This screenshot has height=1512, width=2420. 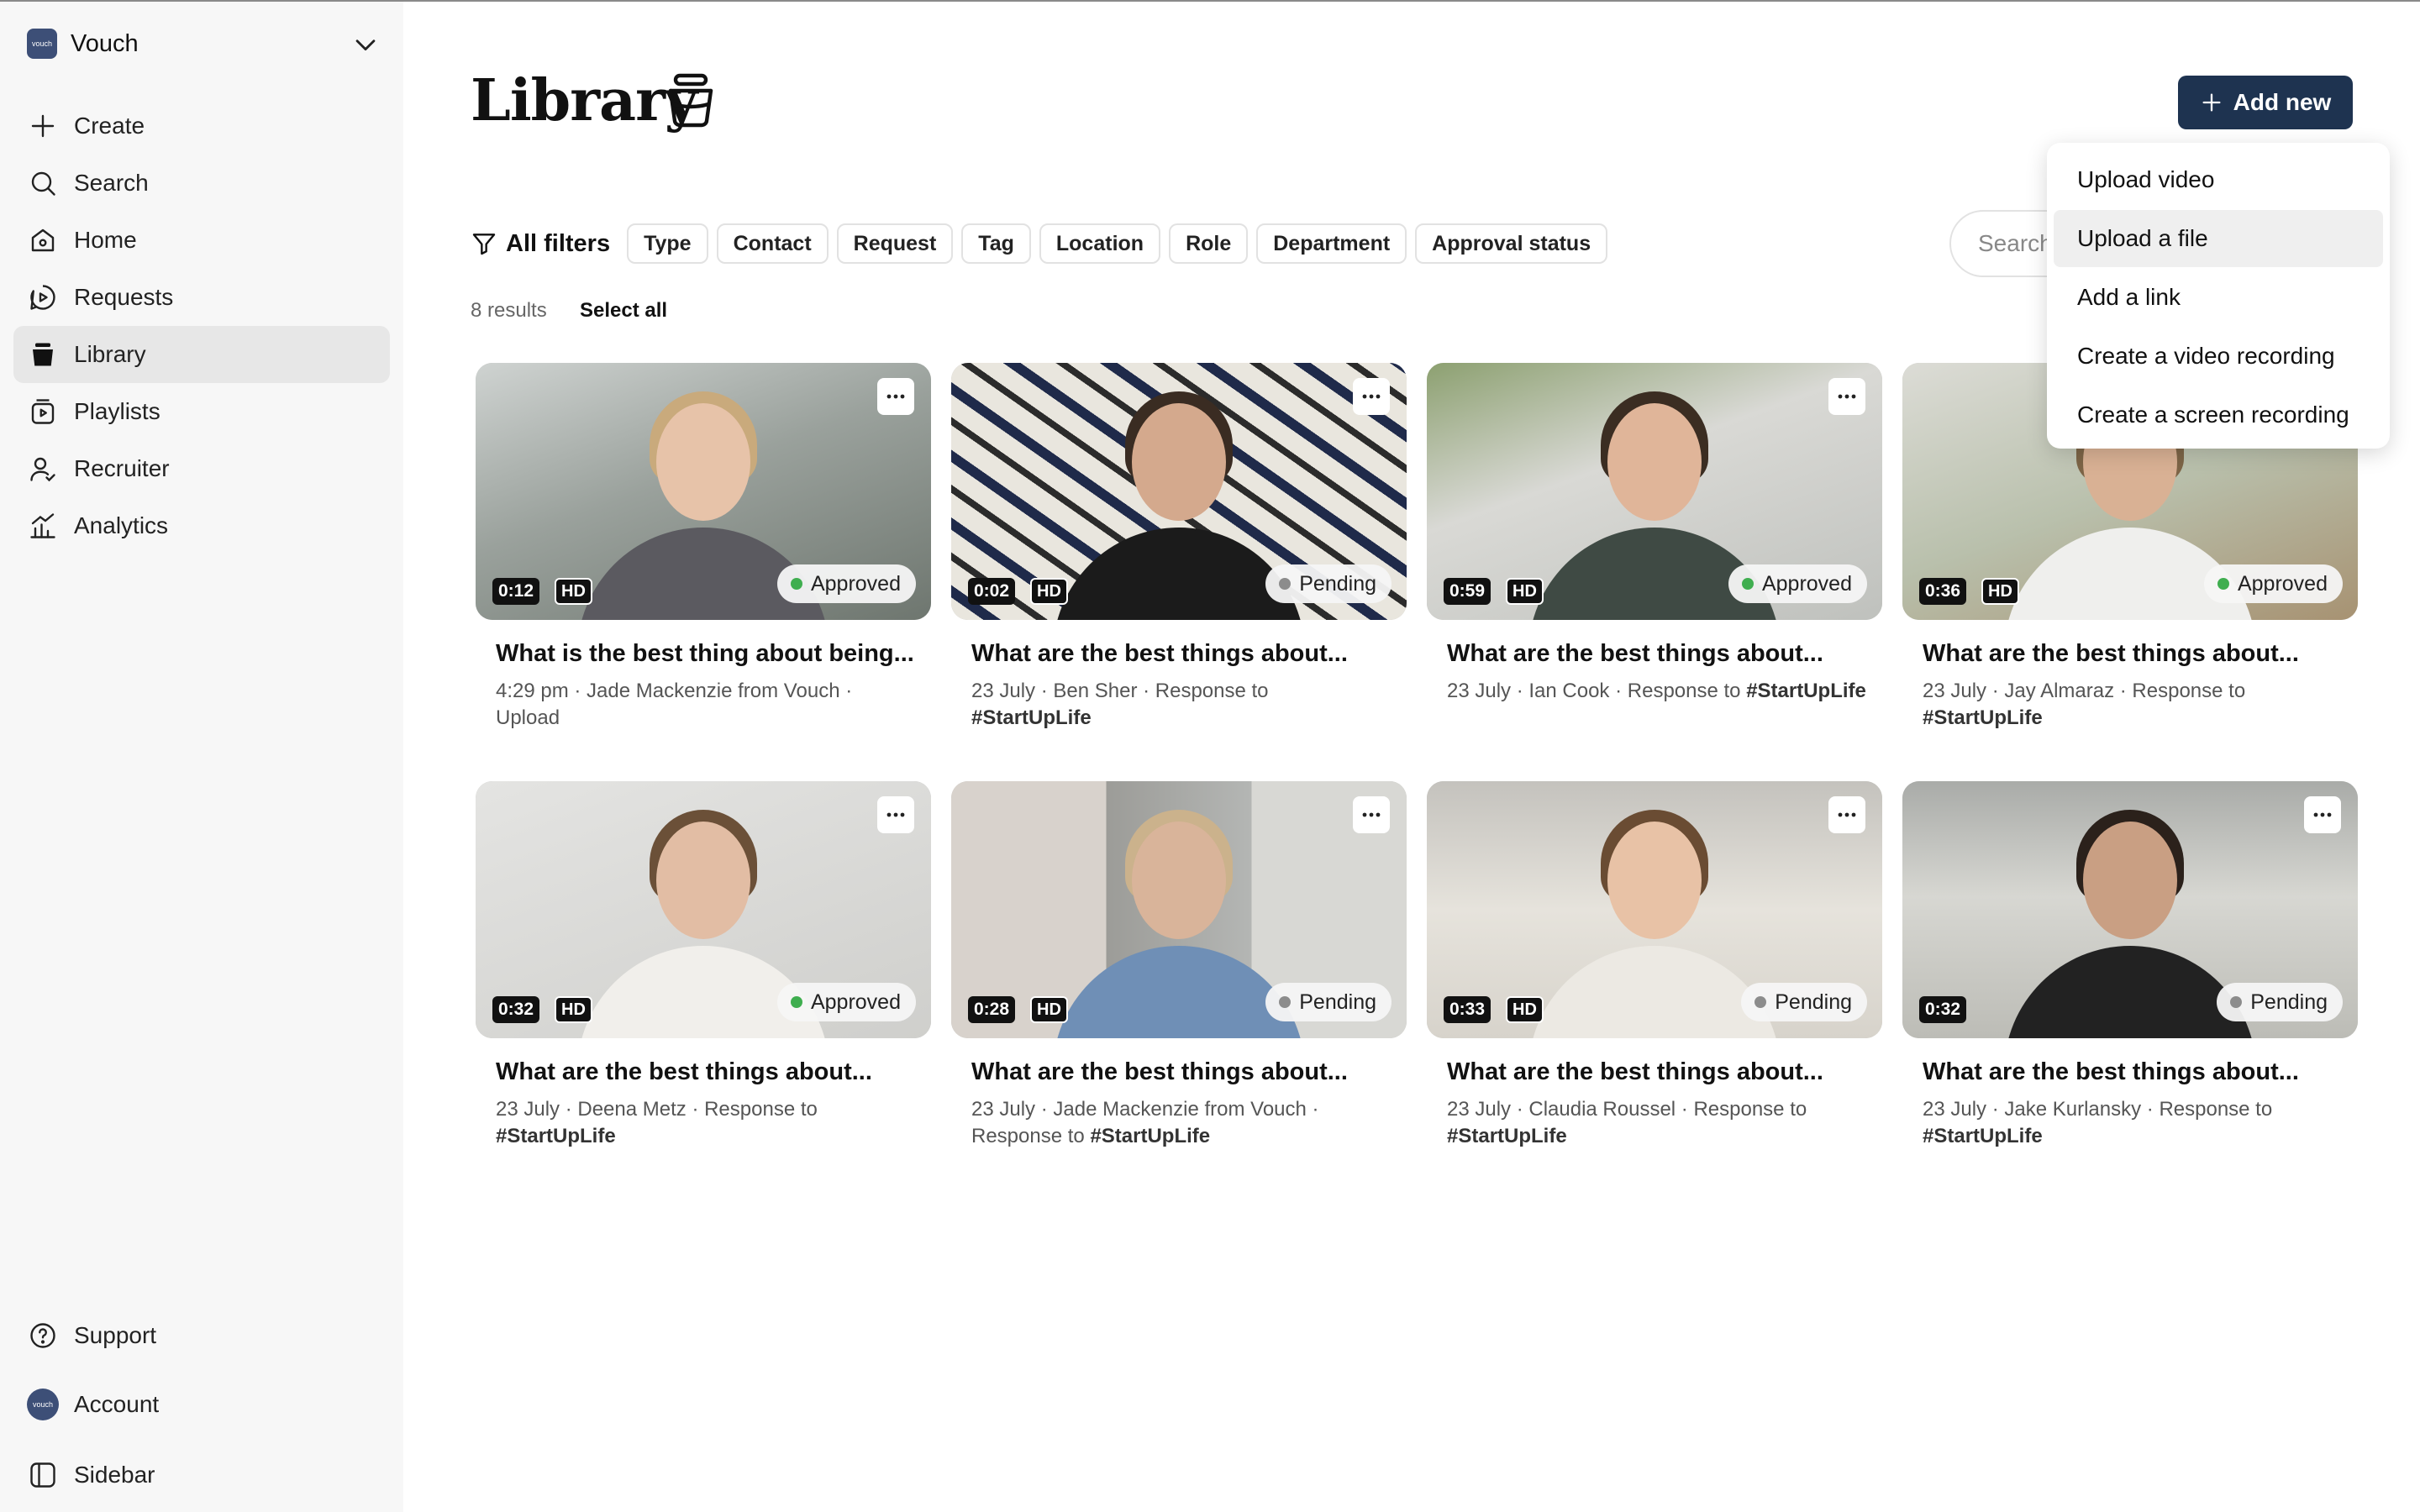 What do you see at coordinates (667, 243) in the screenshot?
I see `filter-chip-type: Type` at bounding box center [667, 243].